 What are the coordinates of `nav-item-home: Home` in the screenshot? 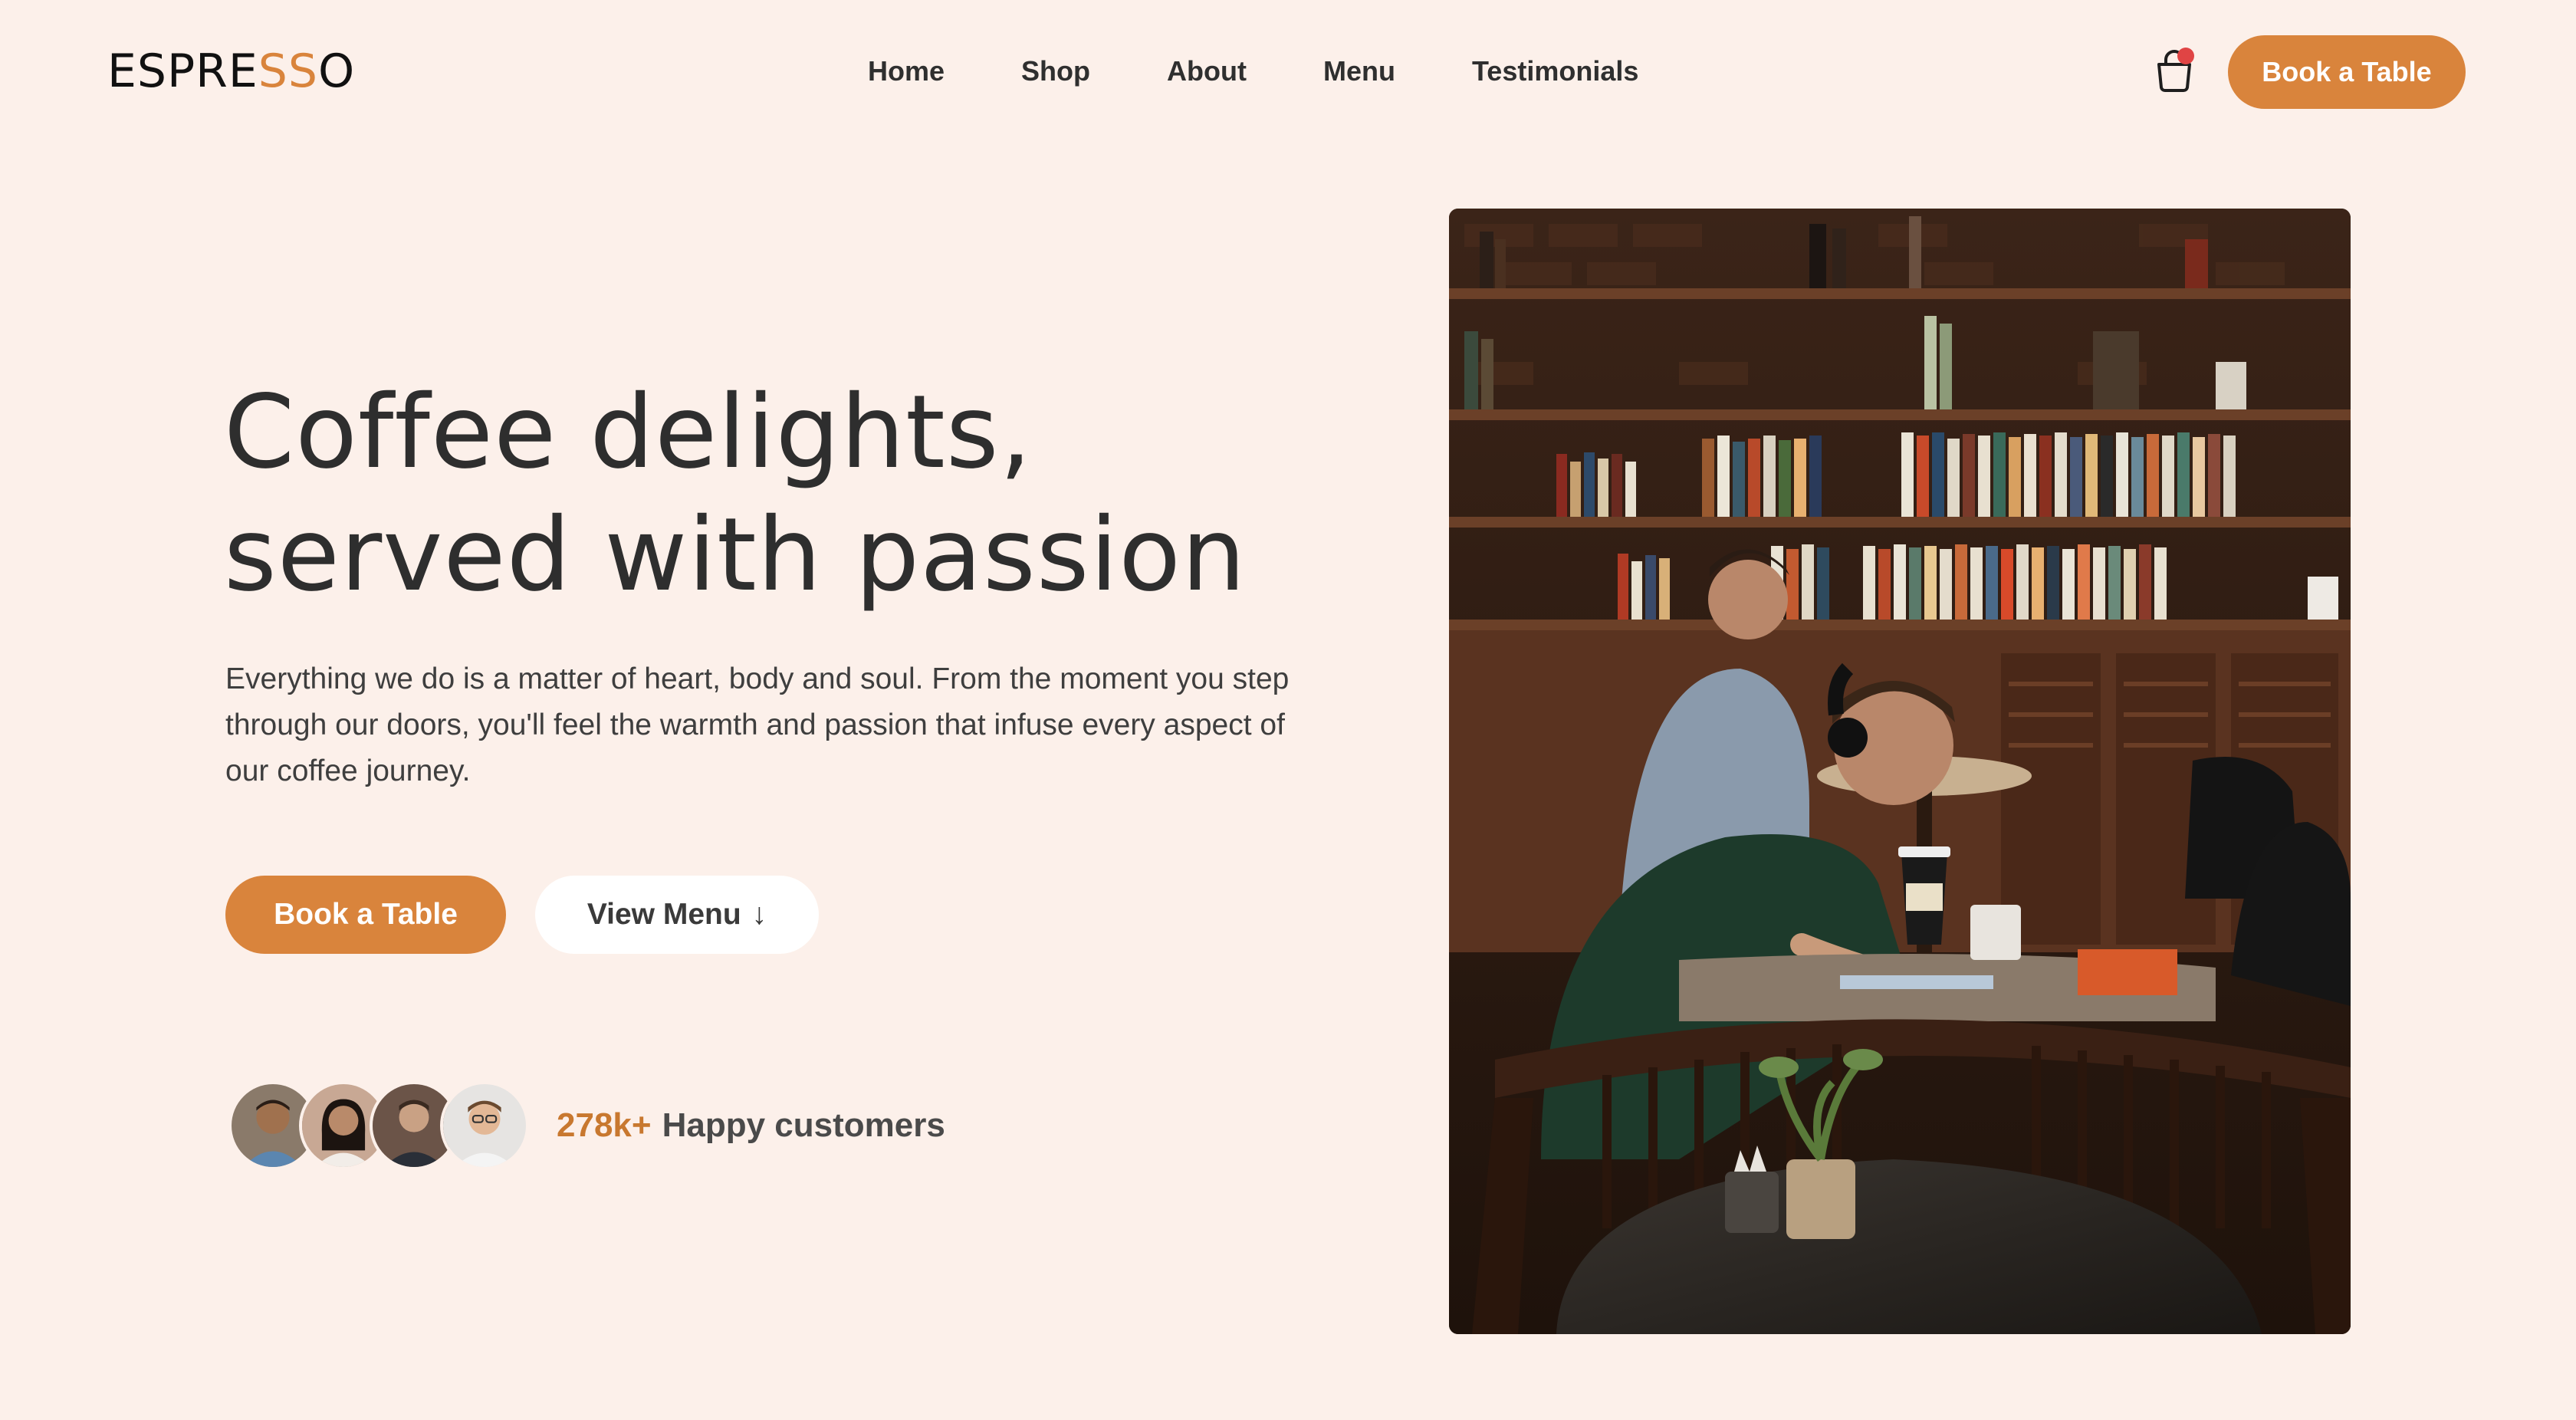 It's located at (906, 71).